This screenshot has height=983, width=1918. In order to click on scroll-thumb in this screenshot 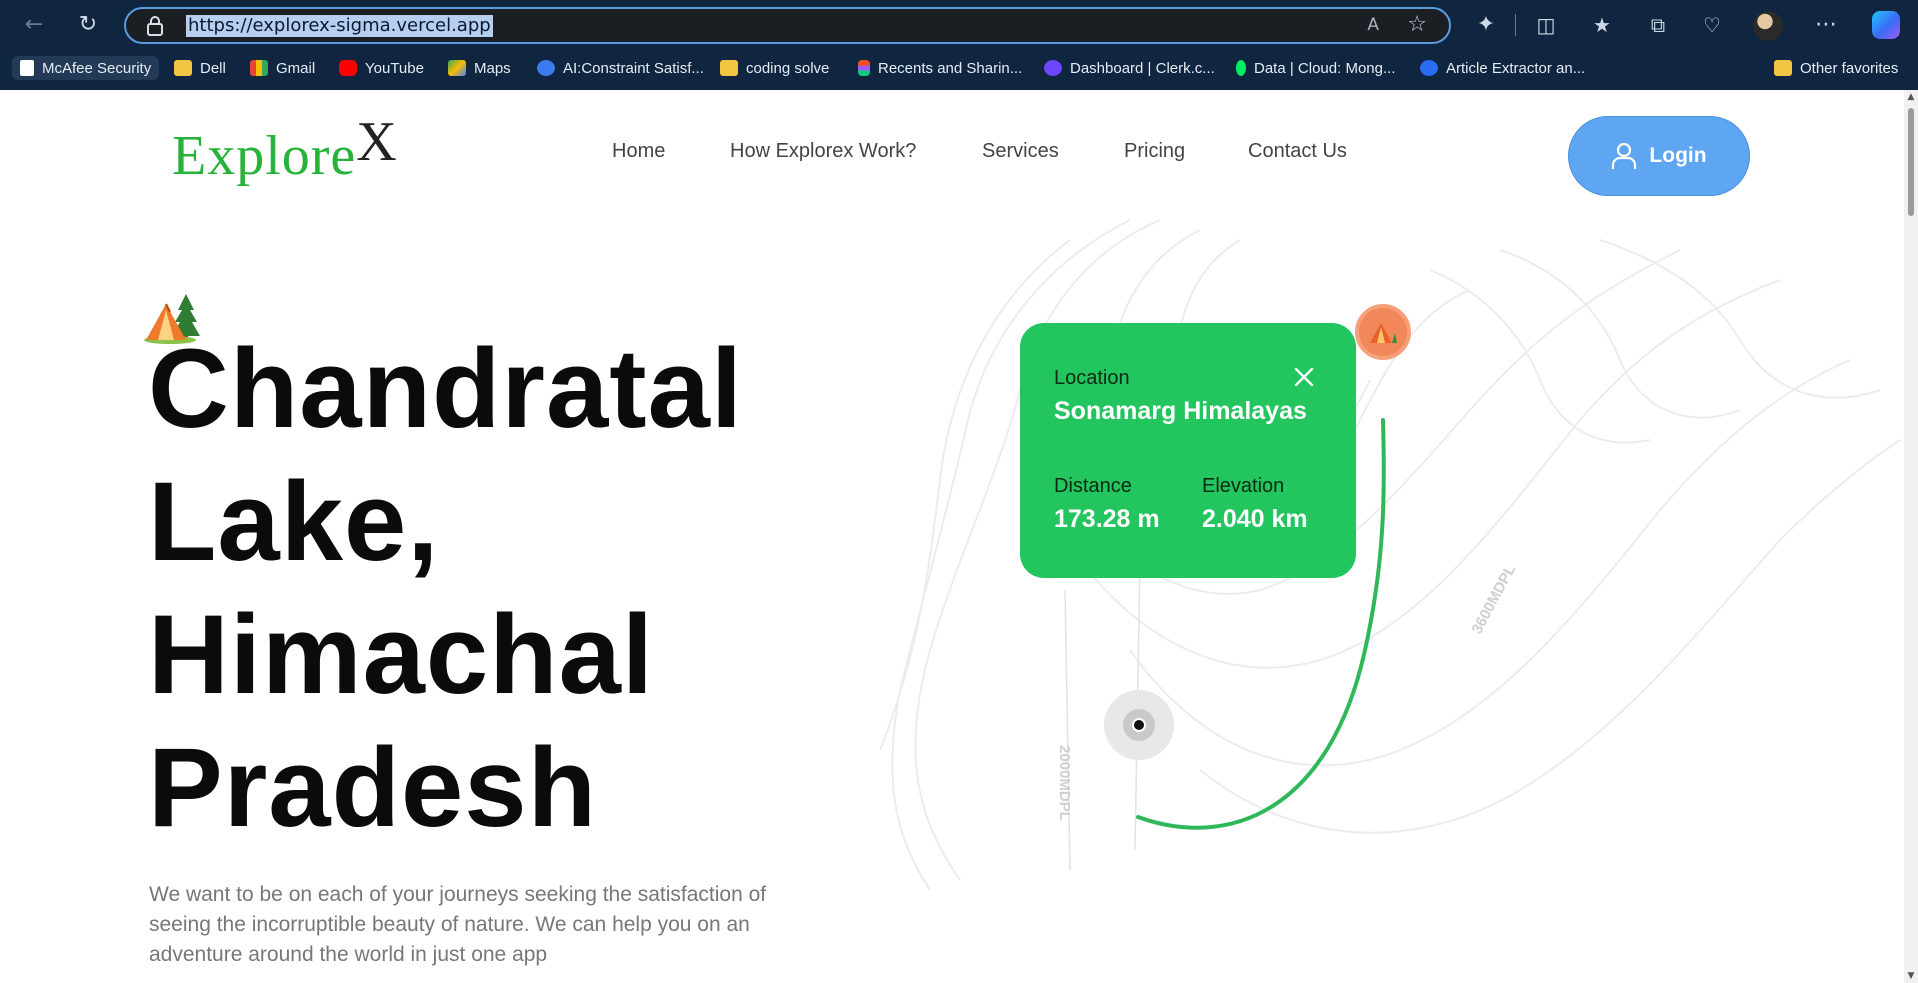, I will do `click(1911, 162)`.